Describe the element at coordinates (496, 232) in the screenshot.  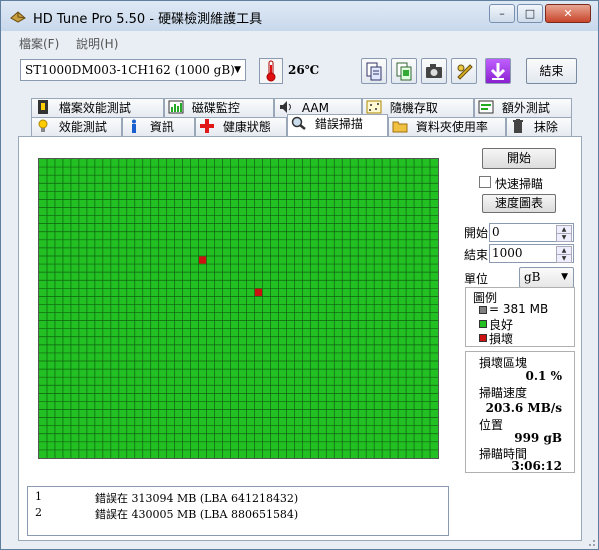
I see `start-position-value: 0` at that location.